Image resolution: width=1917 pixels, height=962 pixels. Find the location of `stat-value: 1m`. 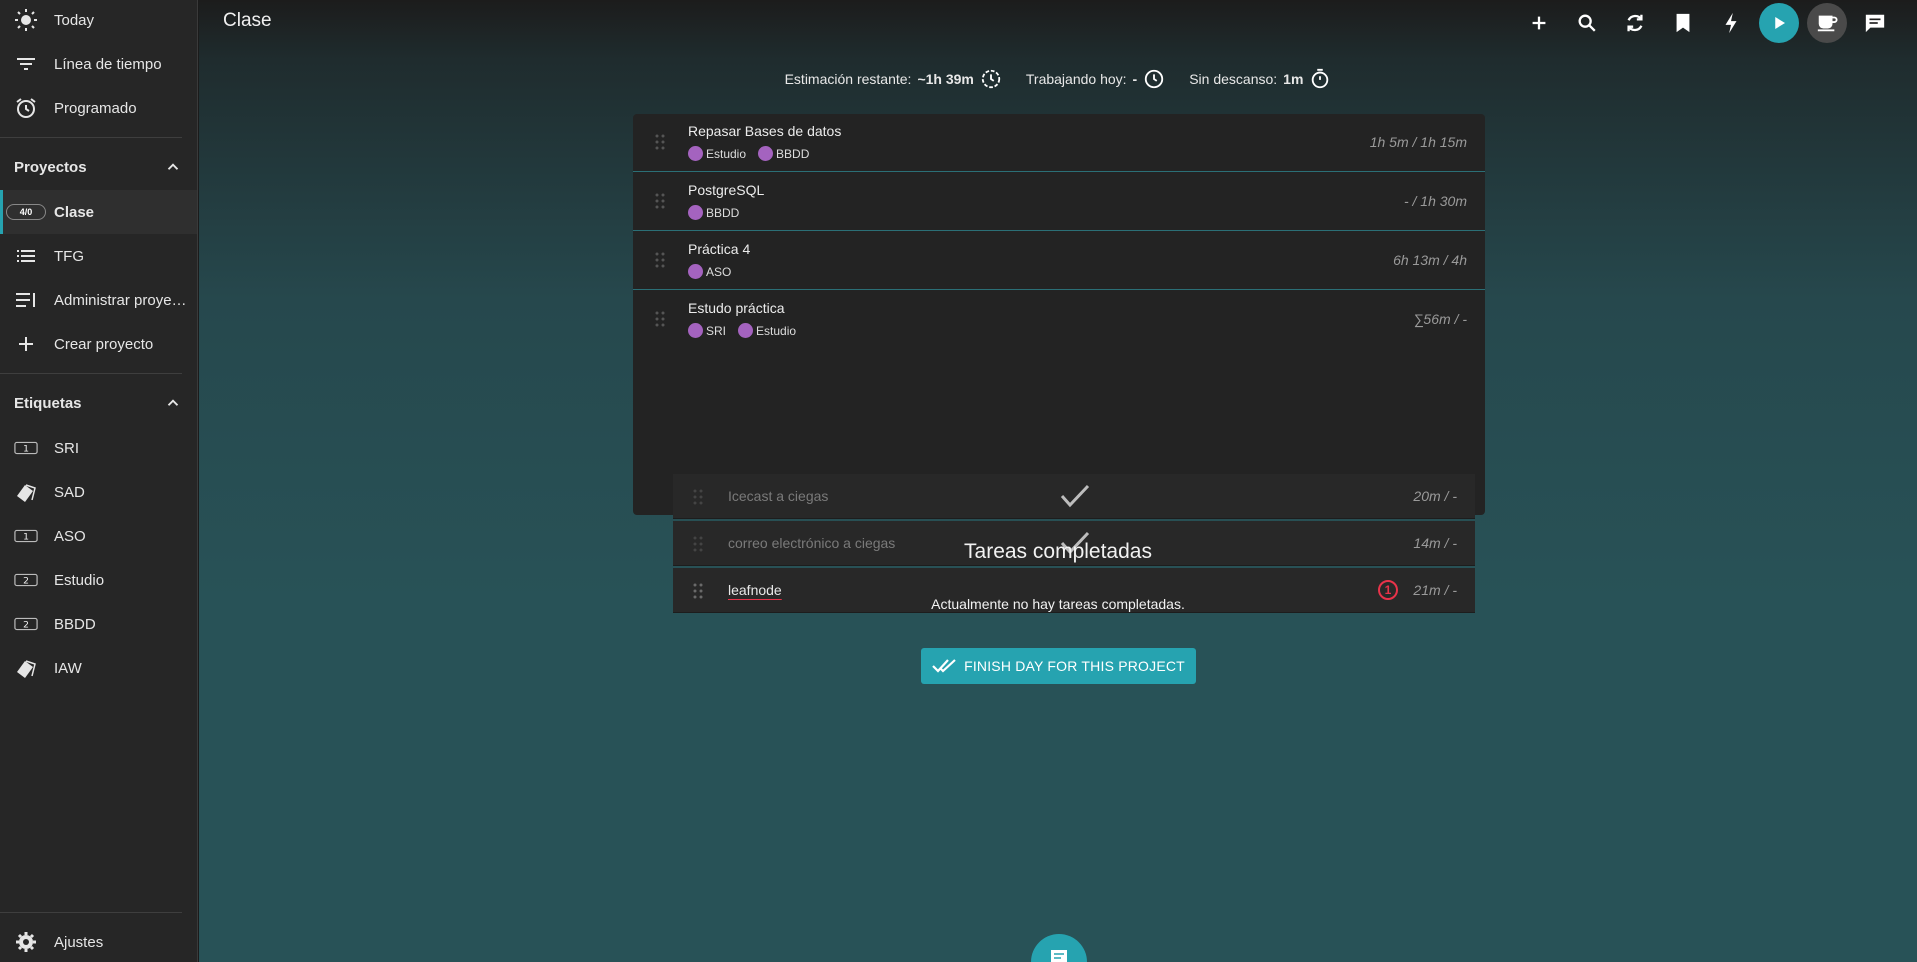

stat-value: 1m is located at coordinates (1293, 79).